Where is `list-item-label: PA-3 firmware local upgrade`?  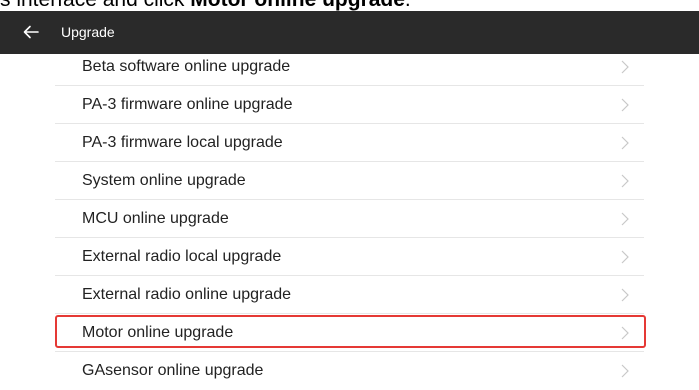 list-item-label: PA-3 firmware local upgrade is located at coordinates (182, 142).